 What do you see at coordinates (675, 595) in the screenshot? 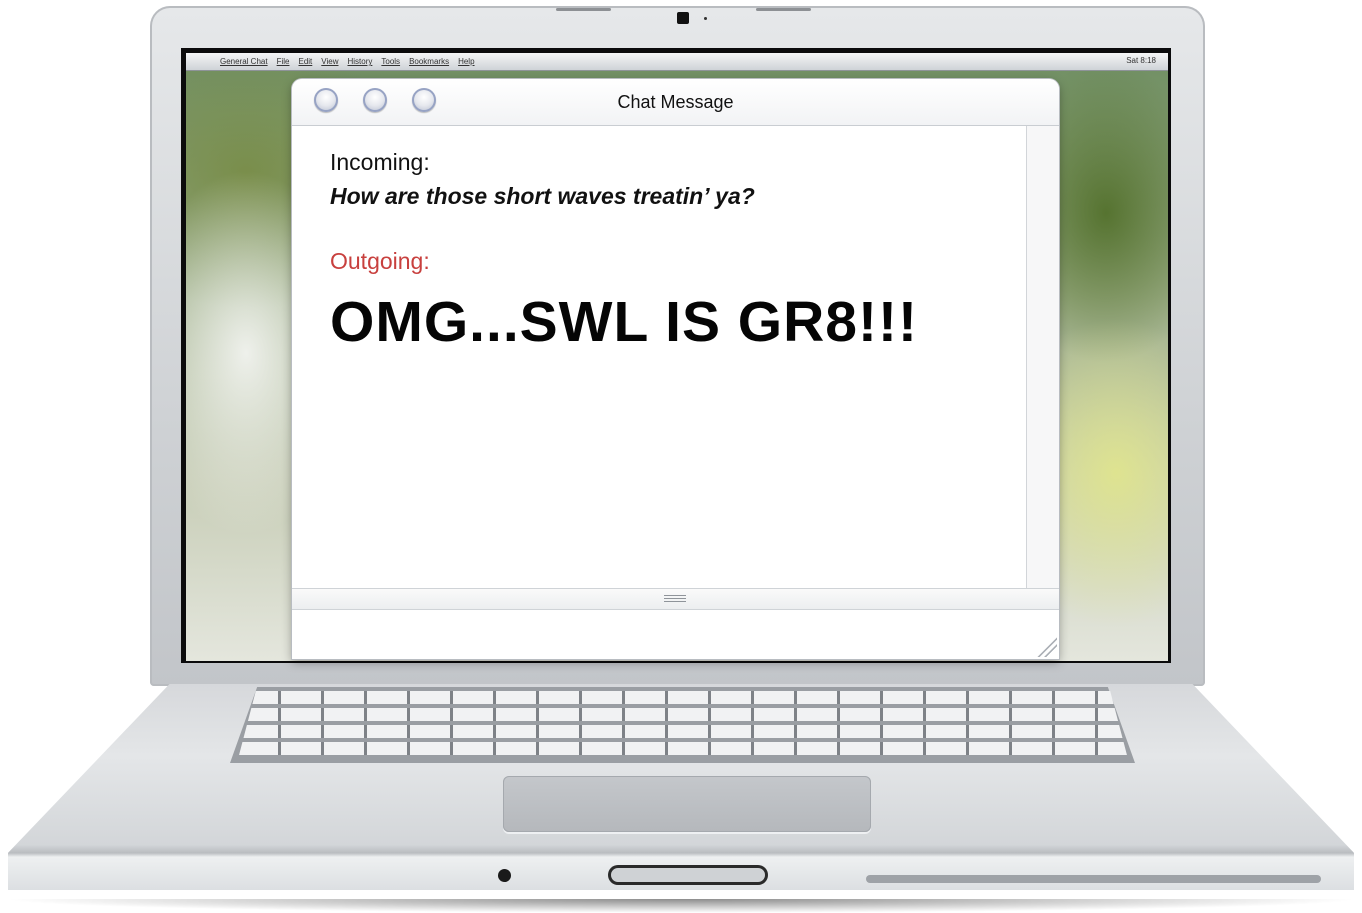
I see `drag-handle-icon` at bounding box center [675, 595].